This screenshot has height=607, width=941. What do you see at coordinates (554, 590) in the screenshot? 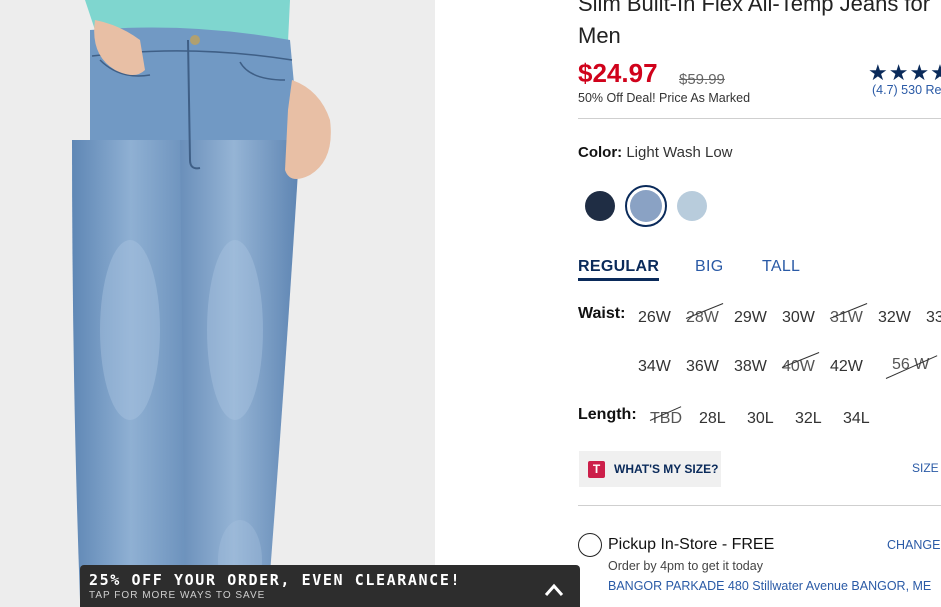
I see `chevron-up-icon` at bounding box center [554, 590].